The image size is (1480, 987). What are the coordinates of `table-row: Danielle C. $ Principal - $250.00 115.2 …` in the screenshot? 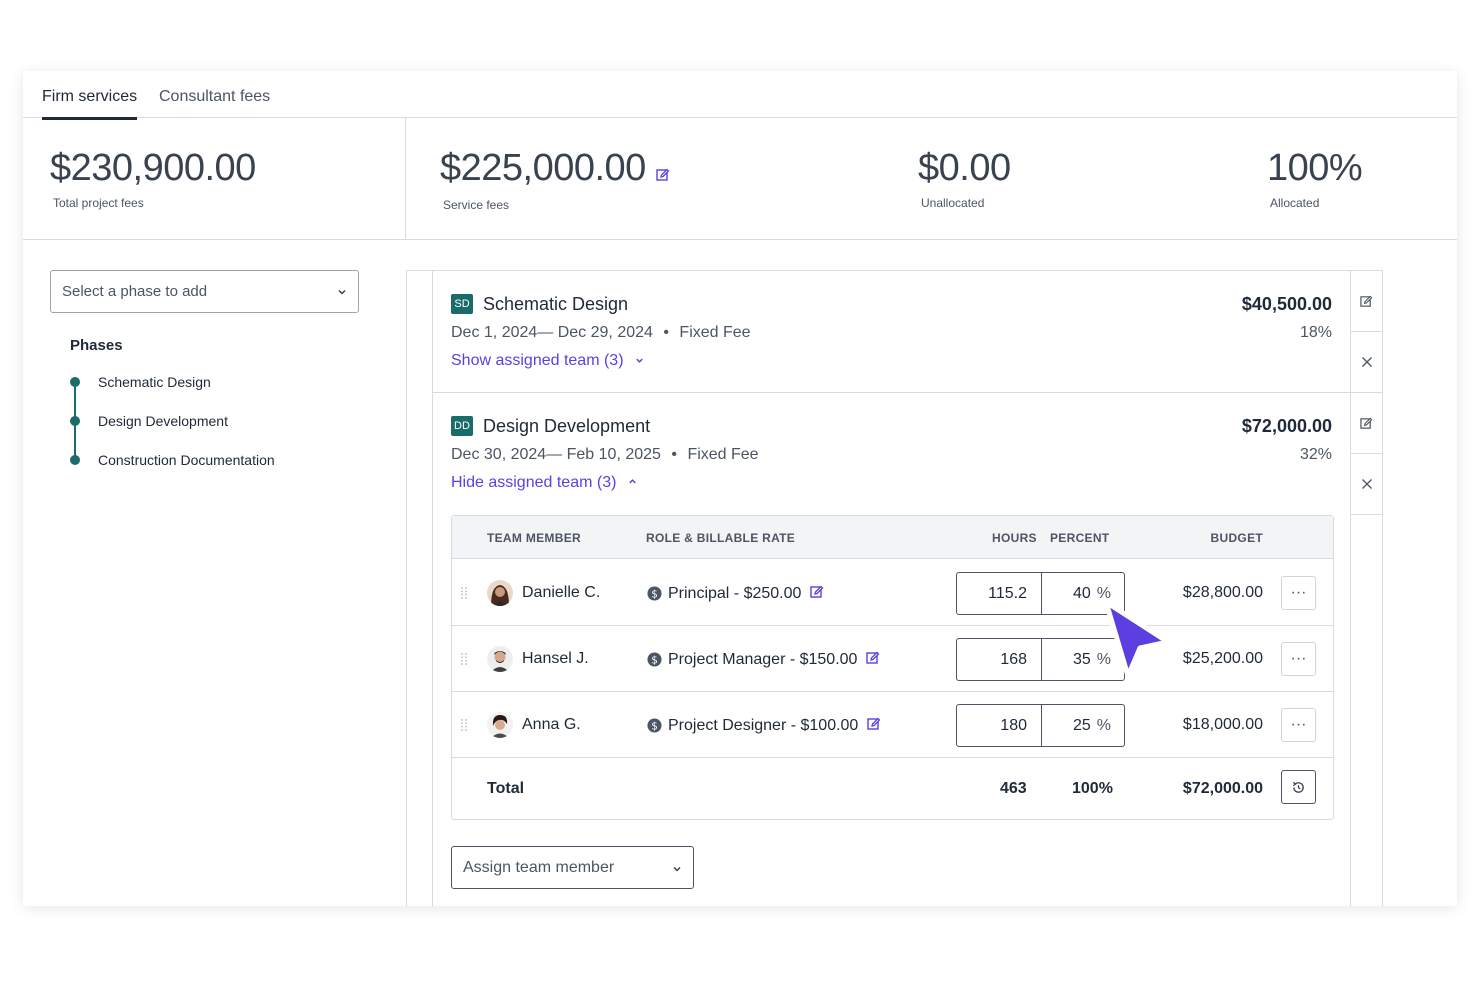 It's located at (892, 593).